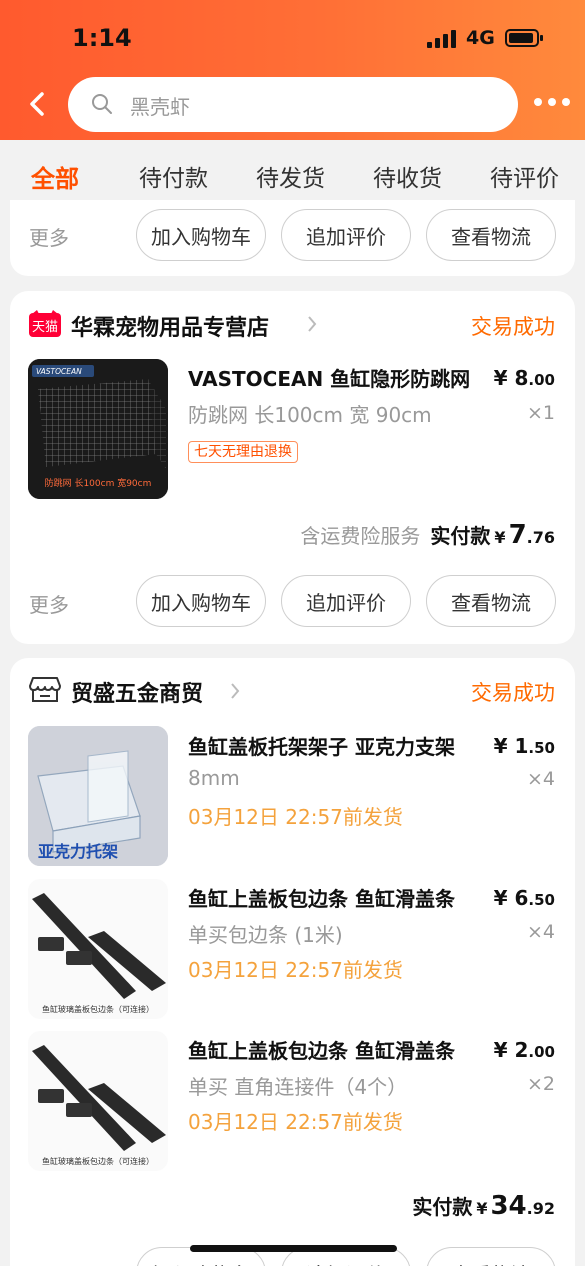  I want to click on svg-text: 亚克力托架, so click(78, 851).